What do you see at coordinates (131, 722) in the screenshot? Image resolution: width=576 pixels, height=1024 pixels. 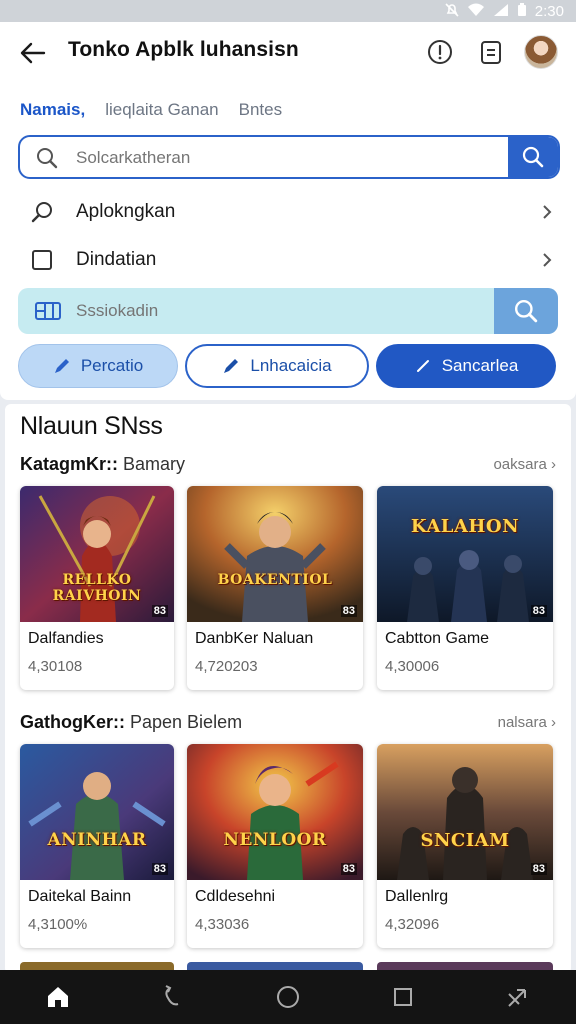 I see `category-name: GathogKer:: Papen Bielem` at bounding box center [131, 722].